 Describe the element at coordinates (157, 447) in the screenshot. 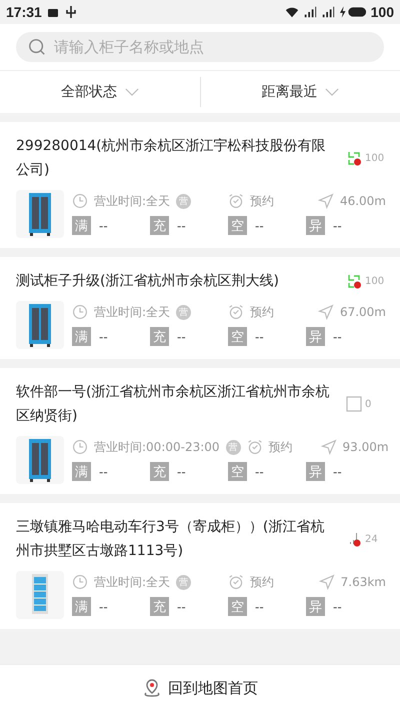

I see `business-hours: 营业时间:00:00-23:00` at that location.